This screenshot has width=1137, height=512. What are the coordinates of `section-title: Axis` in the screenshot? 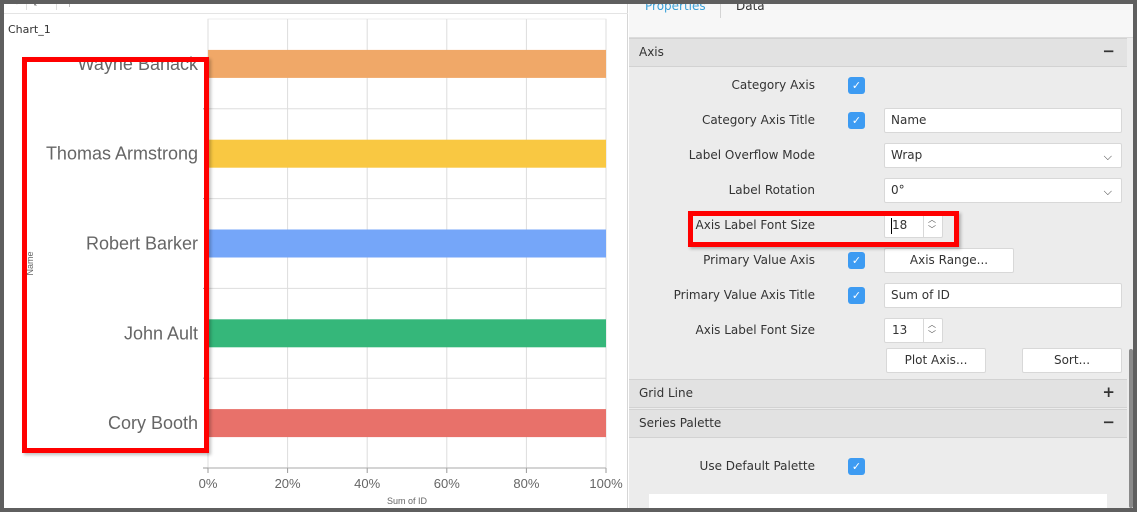 It's located at (651, 52).